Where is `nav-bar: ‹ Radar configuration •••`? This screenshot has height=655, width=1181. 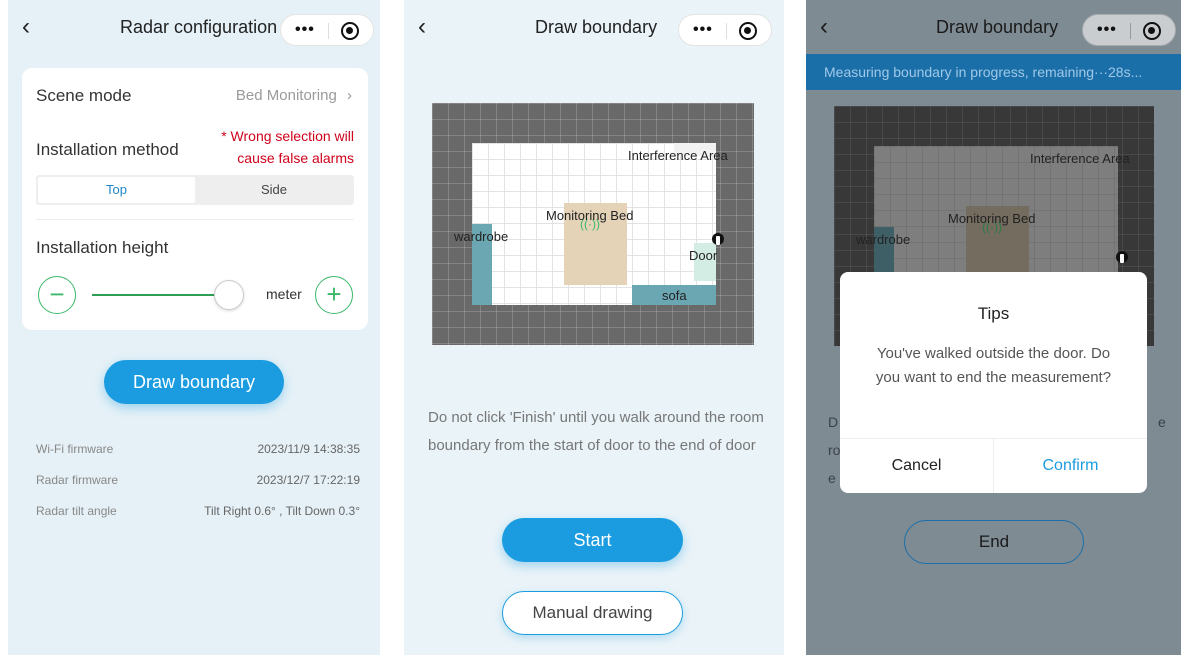 nav-bar: ‹ Radar configuration ••• is located at coordinates (194, 27).